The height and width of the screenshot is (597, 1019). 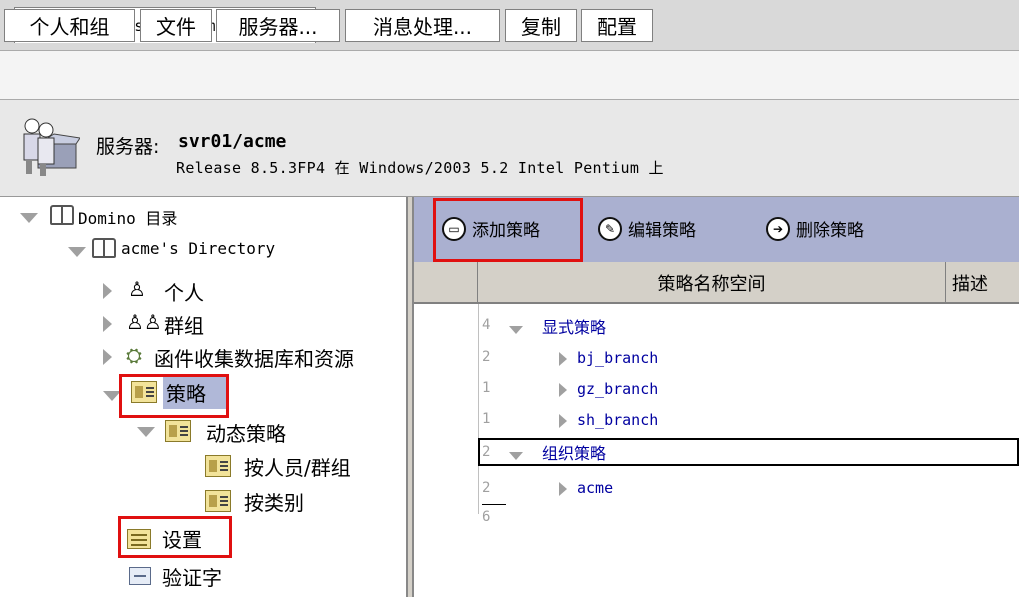 I want to click on row-count: 4, so click(x=486, y=325).